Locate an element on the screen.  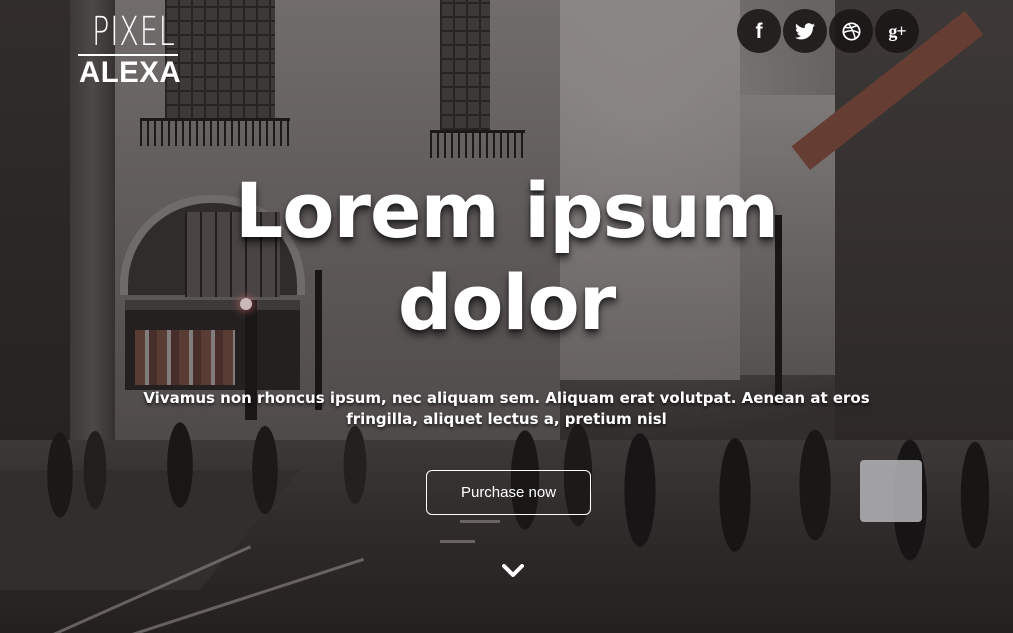
dribbble-icon is located at coordinates (851, 31).